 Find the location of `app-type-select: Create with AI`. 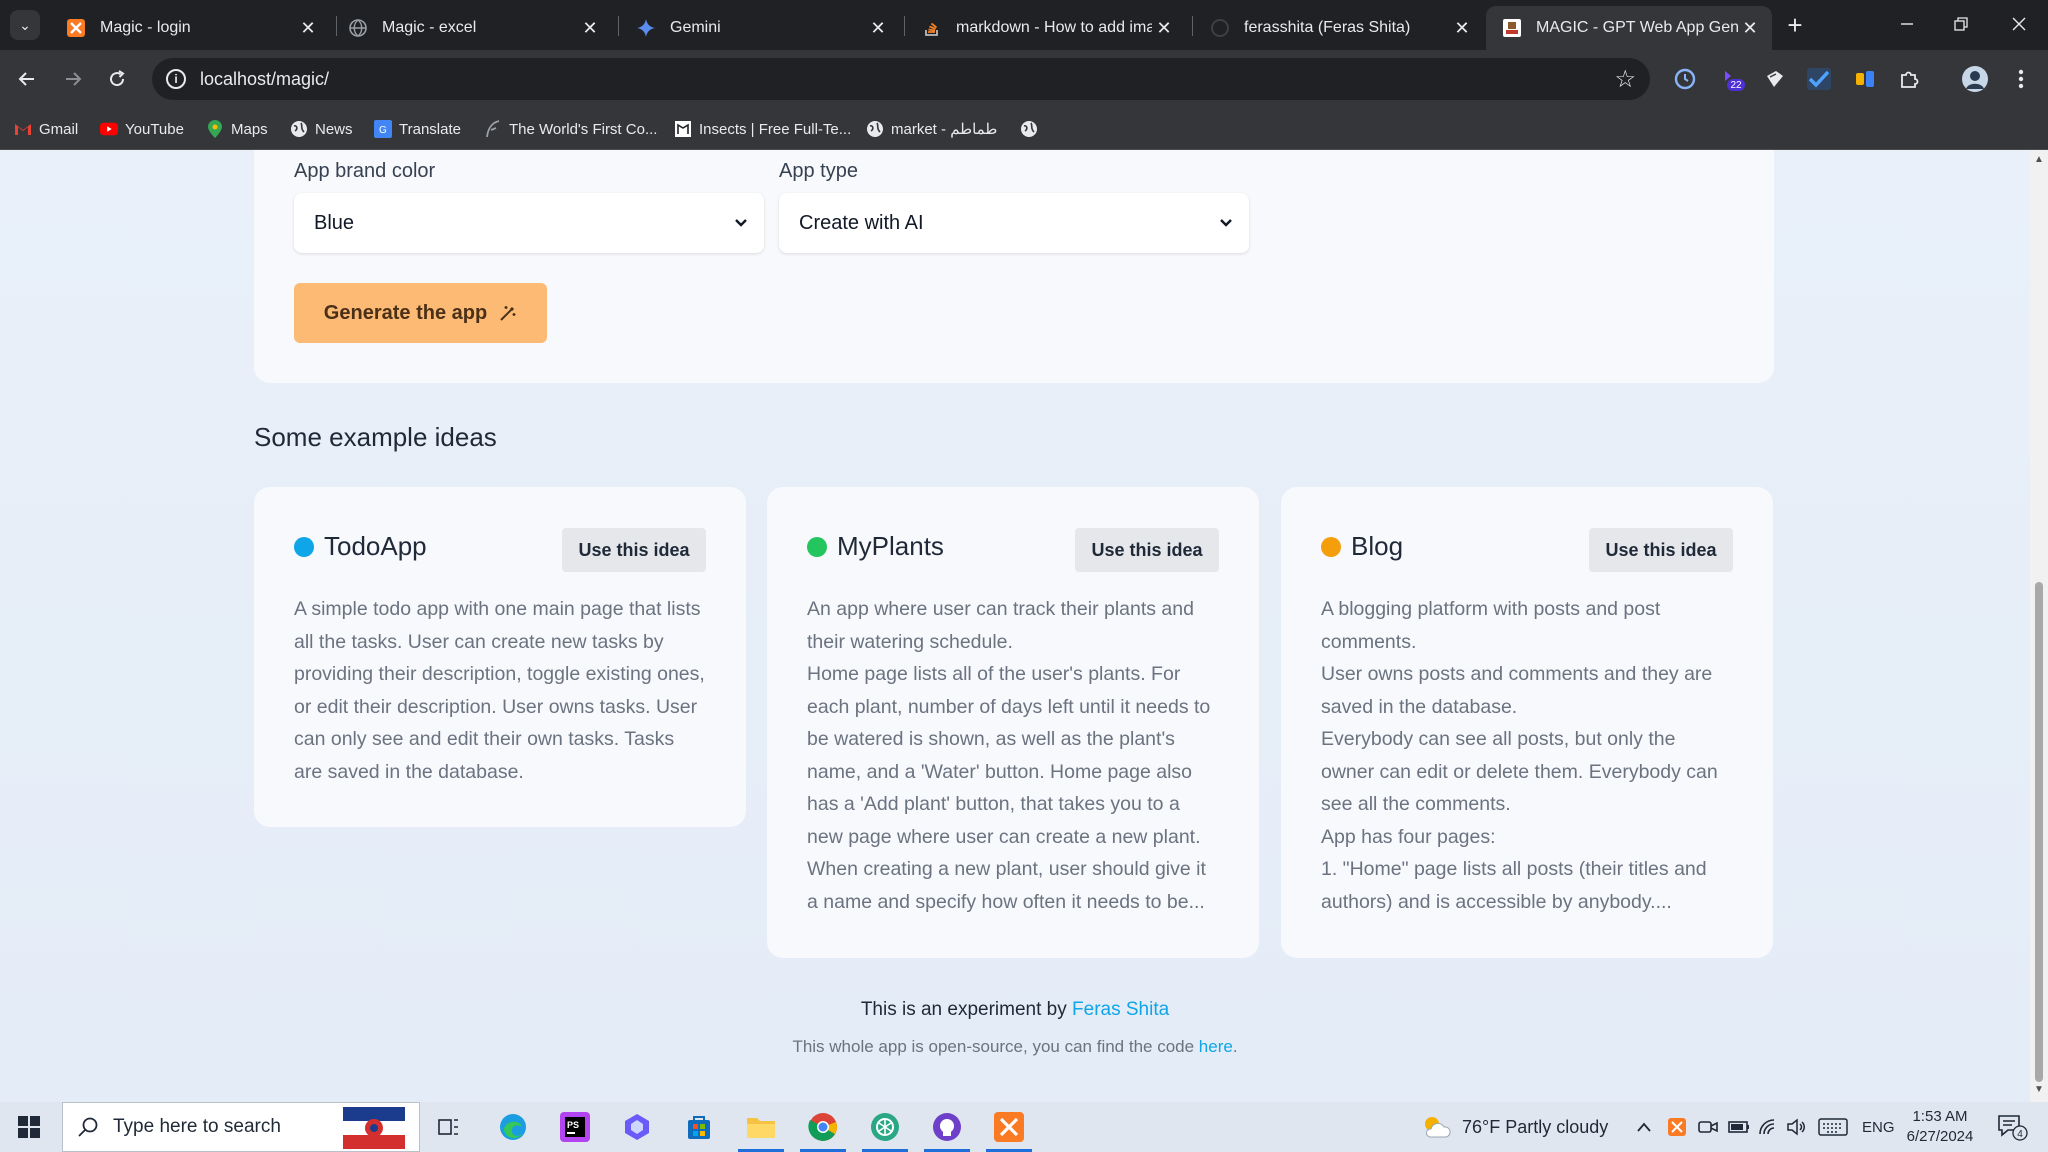

app-type-select: Create with AI is located at coordinates (1014, 223).